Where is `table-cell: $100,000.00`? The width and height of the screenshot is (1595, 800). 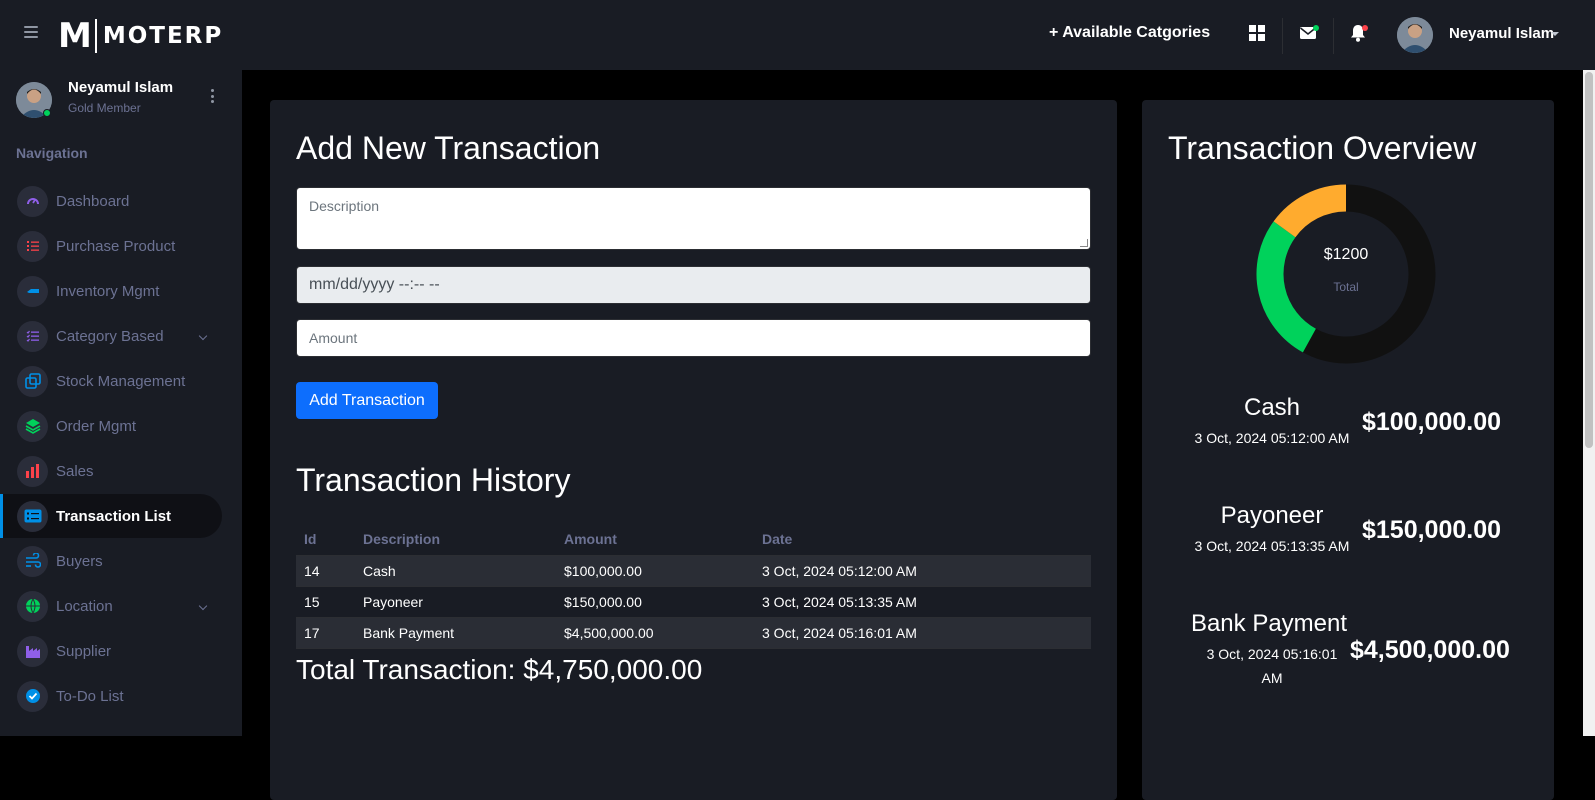
table-cell: $100,000.00 is located at coordinates (655, 571).